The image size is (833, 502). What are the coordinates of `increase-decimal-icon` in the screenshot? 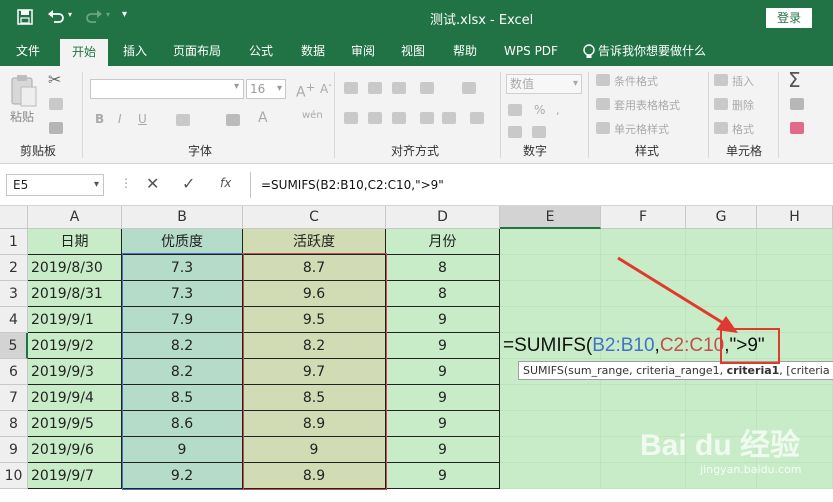 It's located at (515, 132).